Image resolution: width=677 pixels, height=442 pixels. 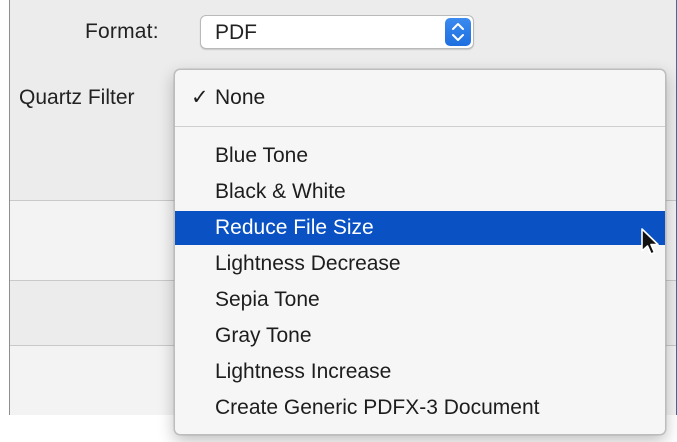 What do you see at coordinates (77, 97) in the screenshot?
I see `quartz-filter-label: Quartz Filter` at bounding box center [77, 97].